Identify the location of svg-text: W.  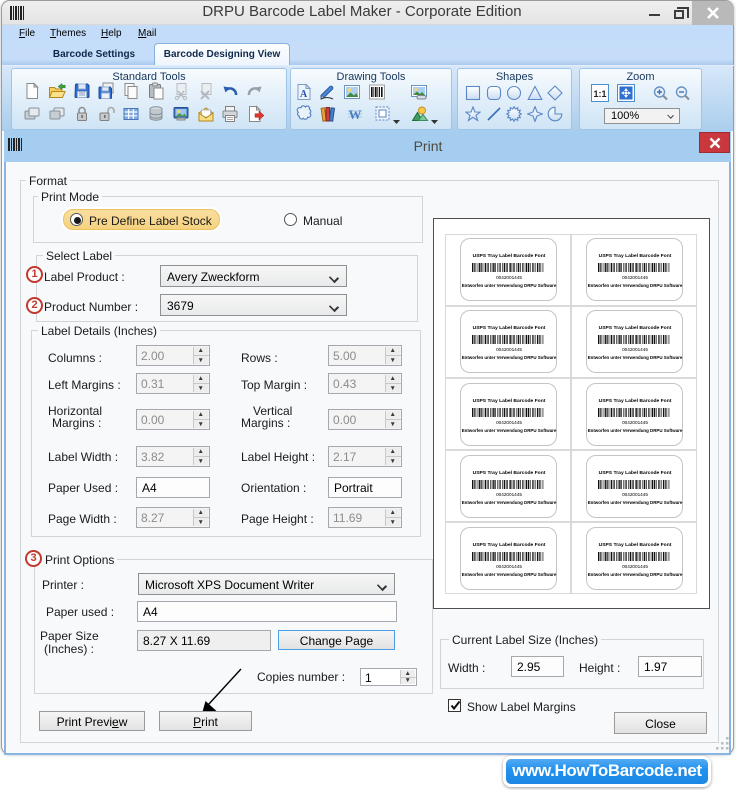
(355, 114).